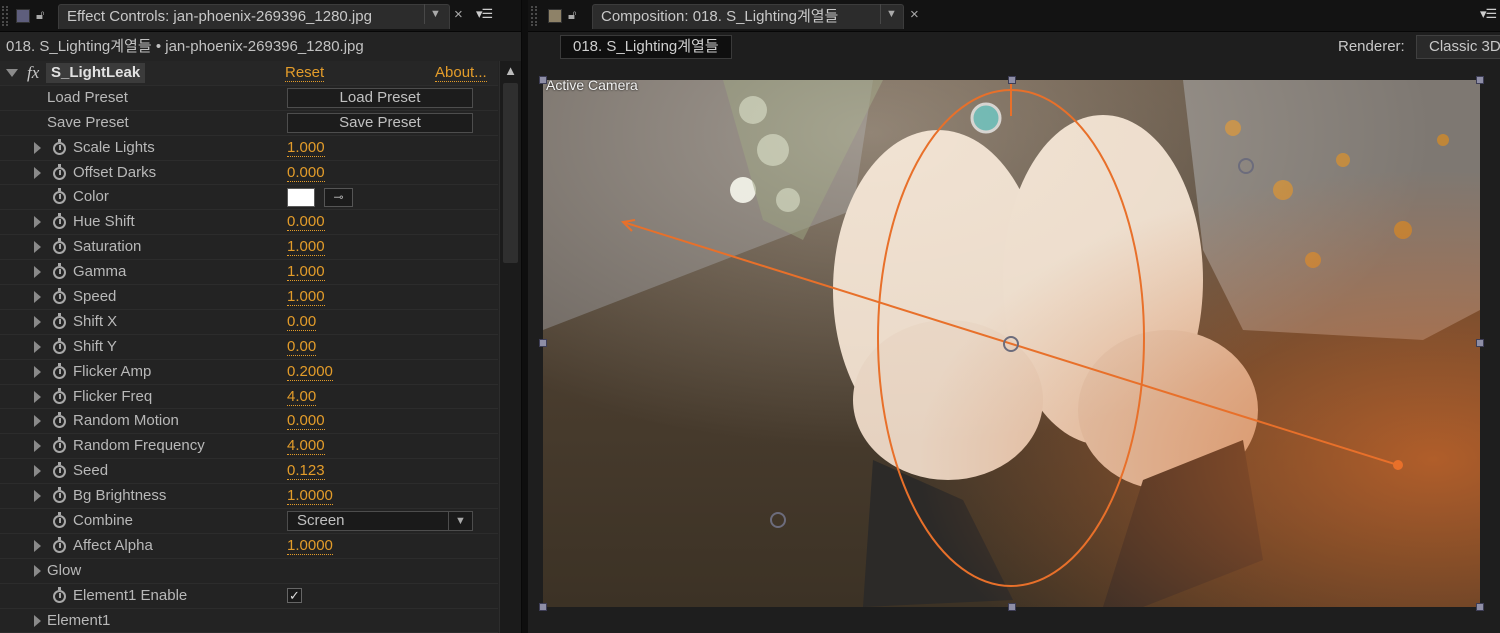 The image size is (1500, 633). I want to click on property-row: Scale Lights 1.000, so click(249, 148).